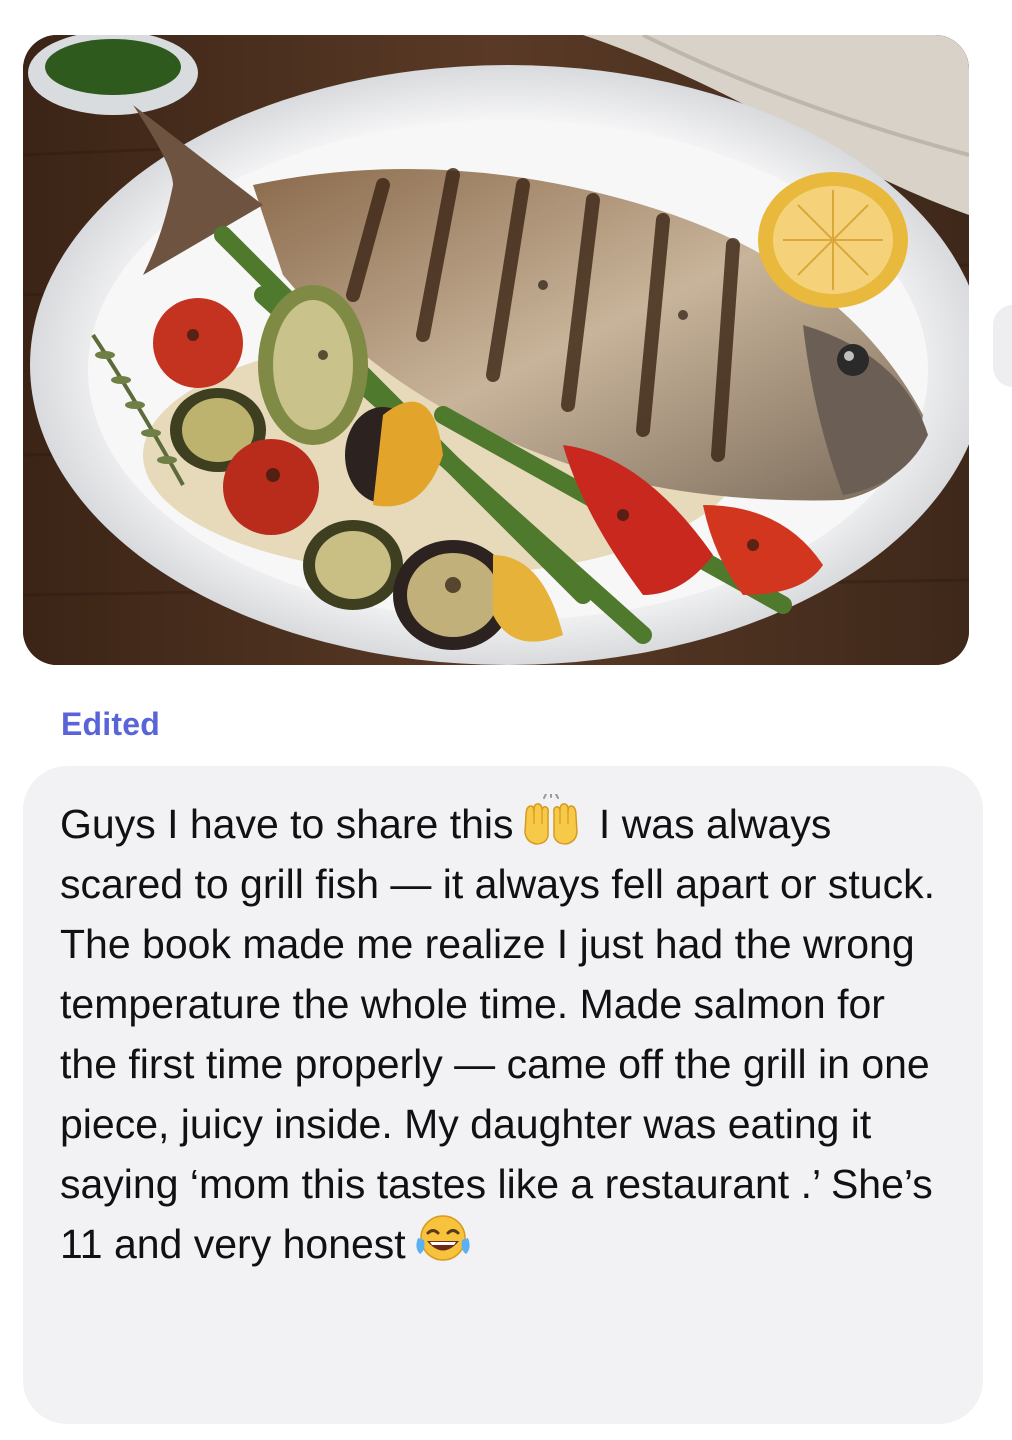  I want to click on tears-of-joy-emoji-icon, so click(443, 1240).